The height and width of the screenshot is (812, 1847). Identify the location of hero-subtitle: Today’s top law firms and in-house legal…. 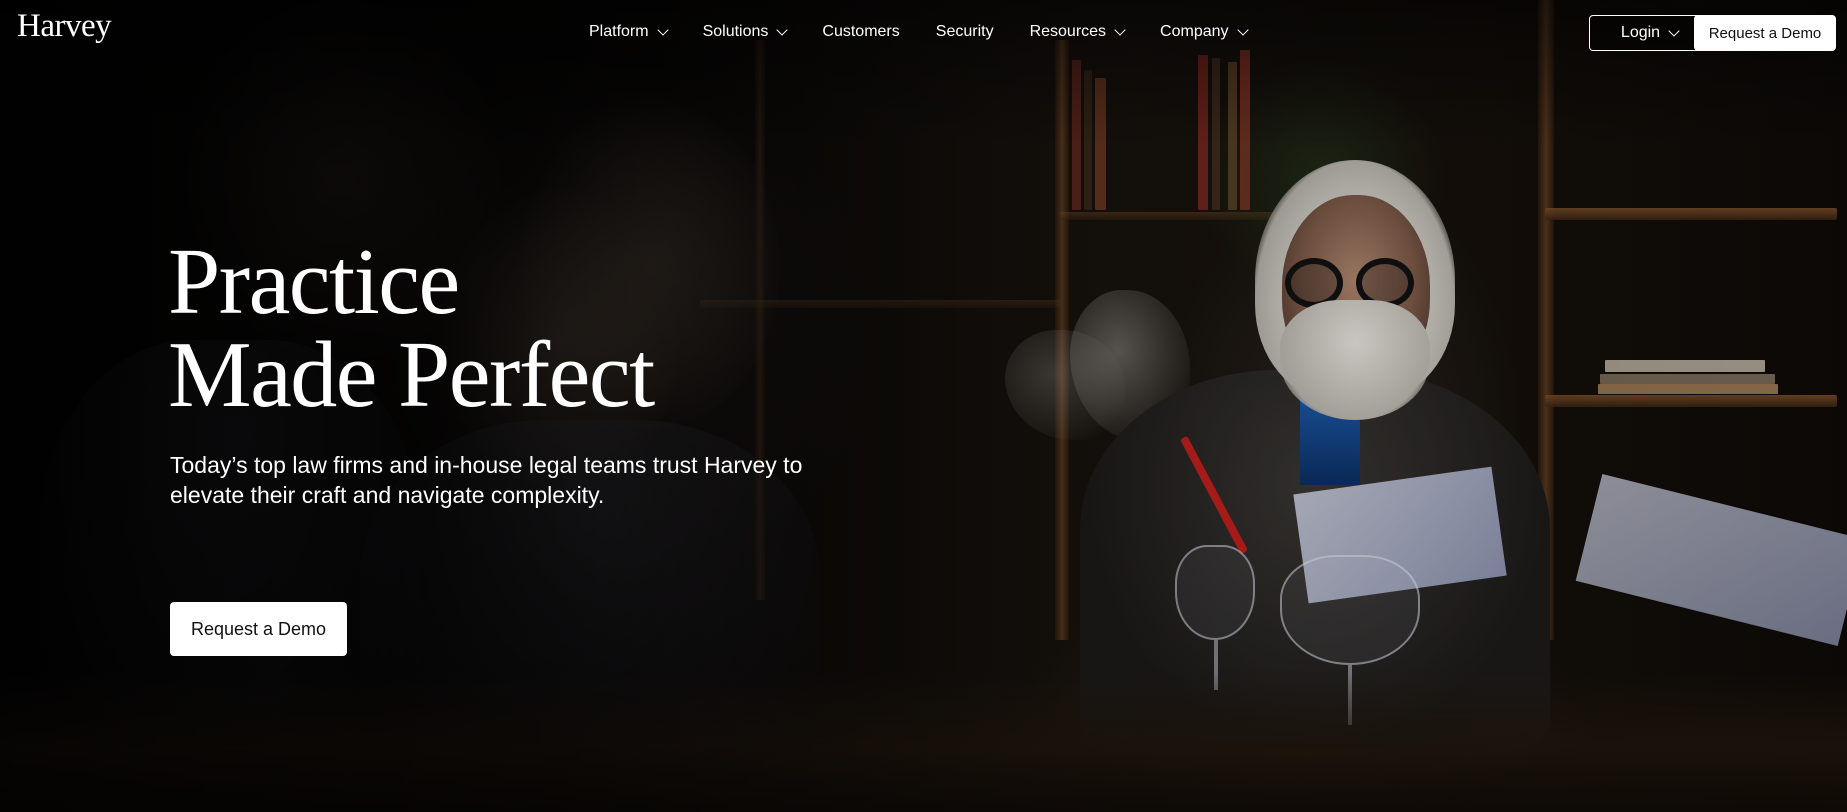
(486, 480).